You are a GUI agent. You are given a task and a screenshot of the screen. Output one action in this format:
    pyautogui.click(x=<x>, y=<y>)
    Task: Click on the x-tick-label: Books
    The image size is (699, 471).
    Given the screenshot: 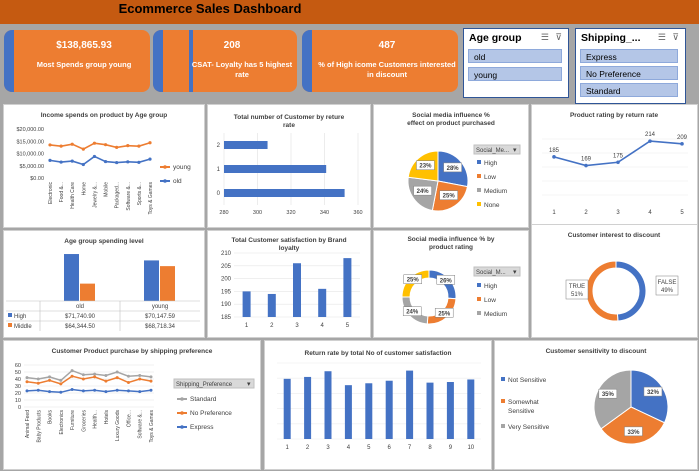 What is the action you would take?
    pyautogui.click(x=51, y=417)
    